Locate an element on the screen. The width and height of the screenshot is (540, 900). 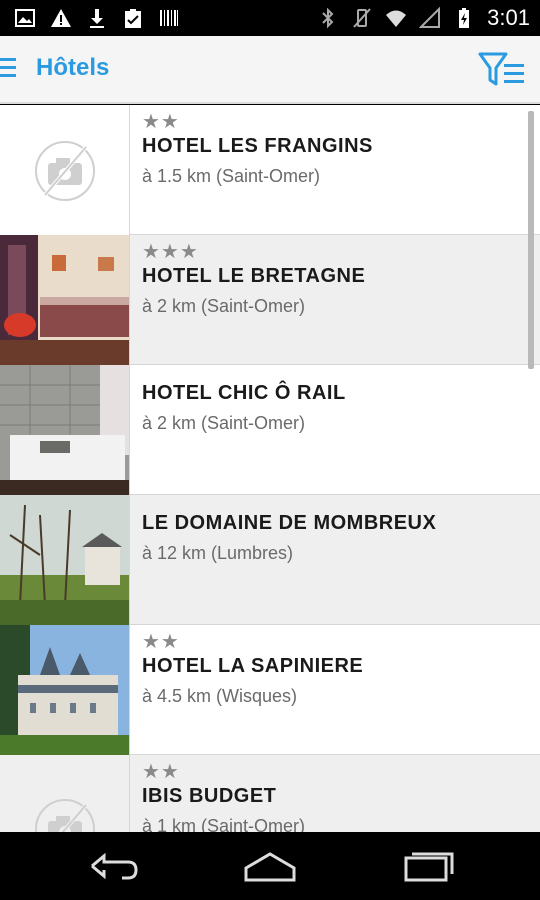
battery-icon is located at coordinates (464, 18).